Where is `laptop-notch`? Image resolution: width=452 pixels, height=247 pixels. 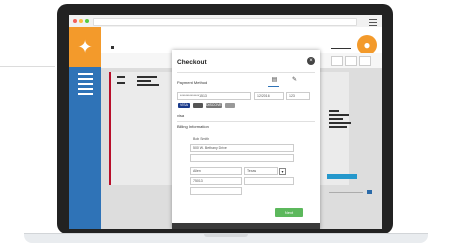 laptop-notch is located at coordinates (226, 235).